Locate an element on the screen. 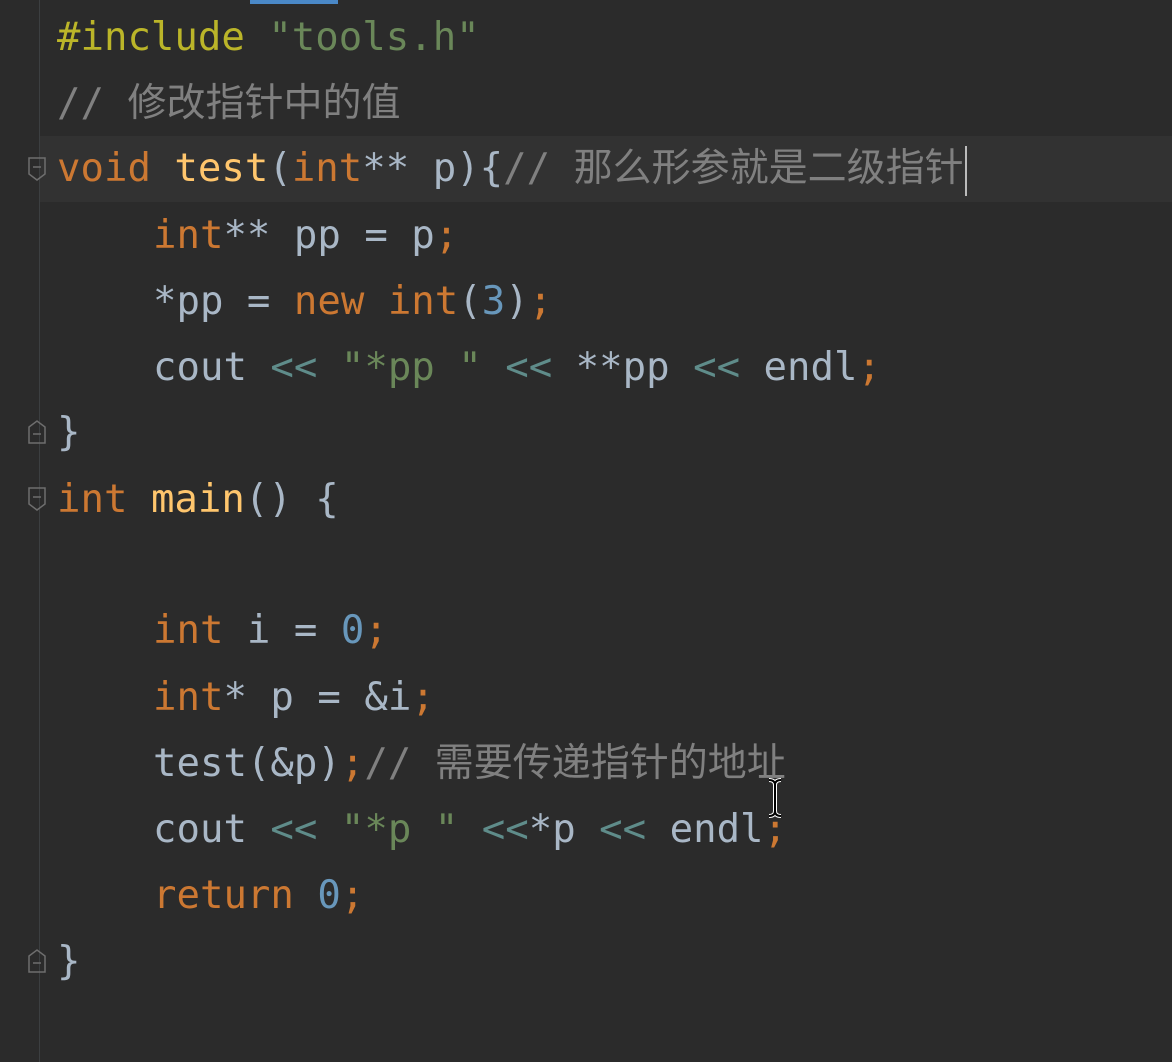  string-literal: "*p " is located at coordinates (399, 829).